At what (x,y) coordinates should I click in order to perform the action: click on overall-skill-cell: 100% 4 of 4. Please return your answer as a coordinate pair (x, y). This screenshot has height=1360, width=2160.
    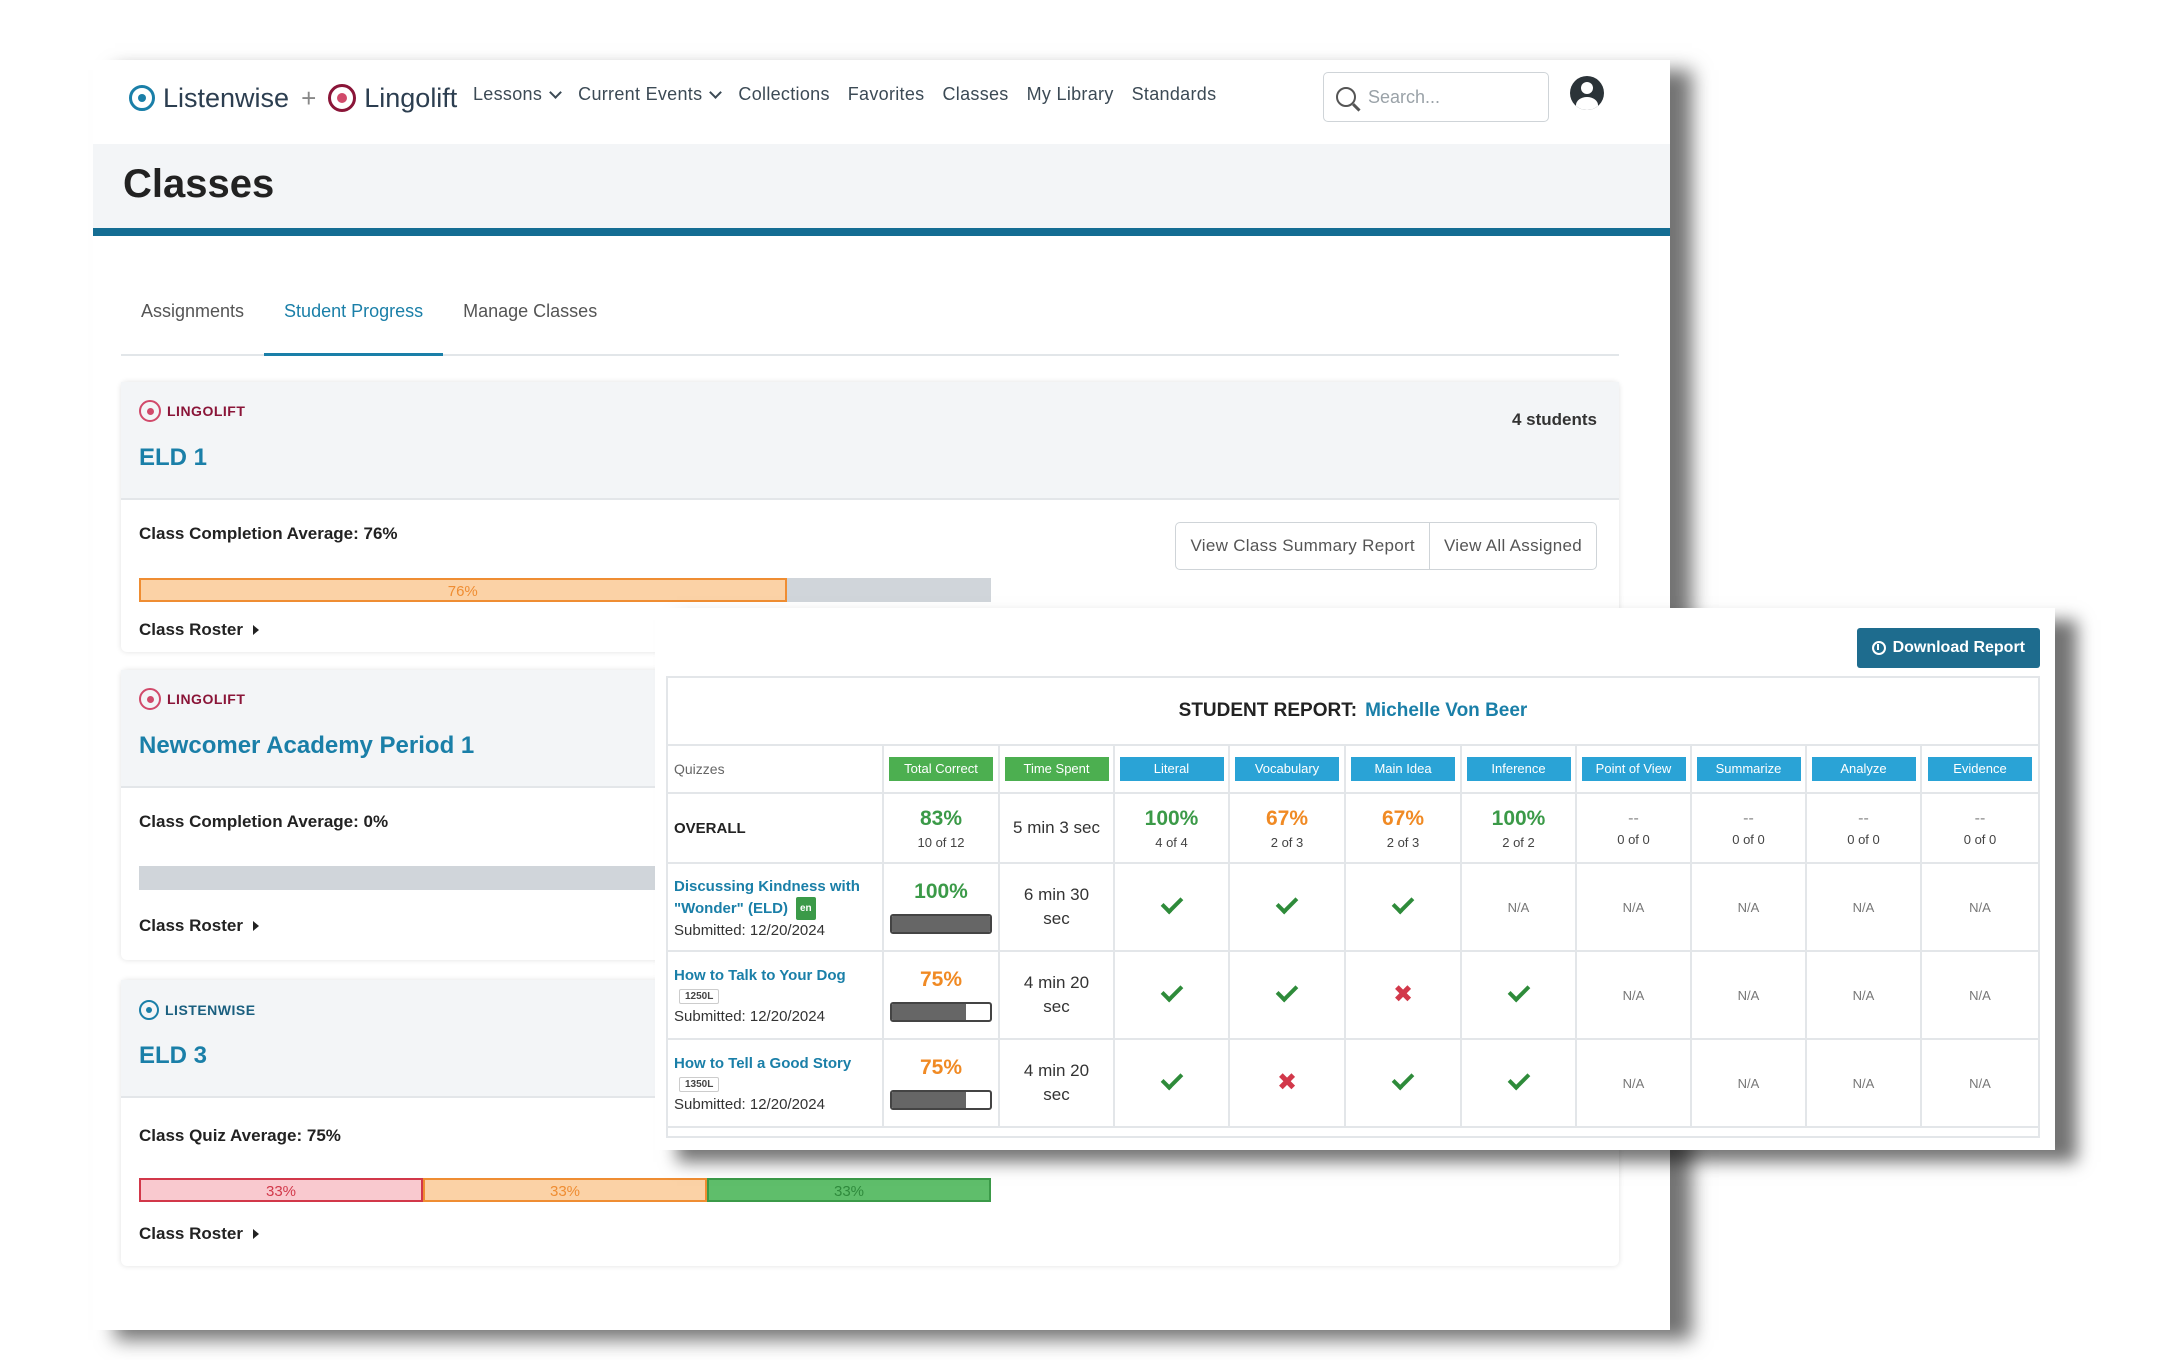
    Looking at the image, I should click on (1172, 828).